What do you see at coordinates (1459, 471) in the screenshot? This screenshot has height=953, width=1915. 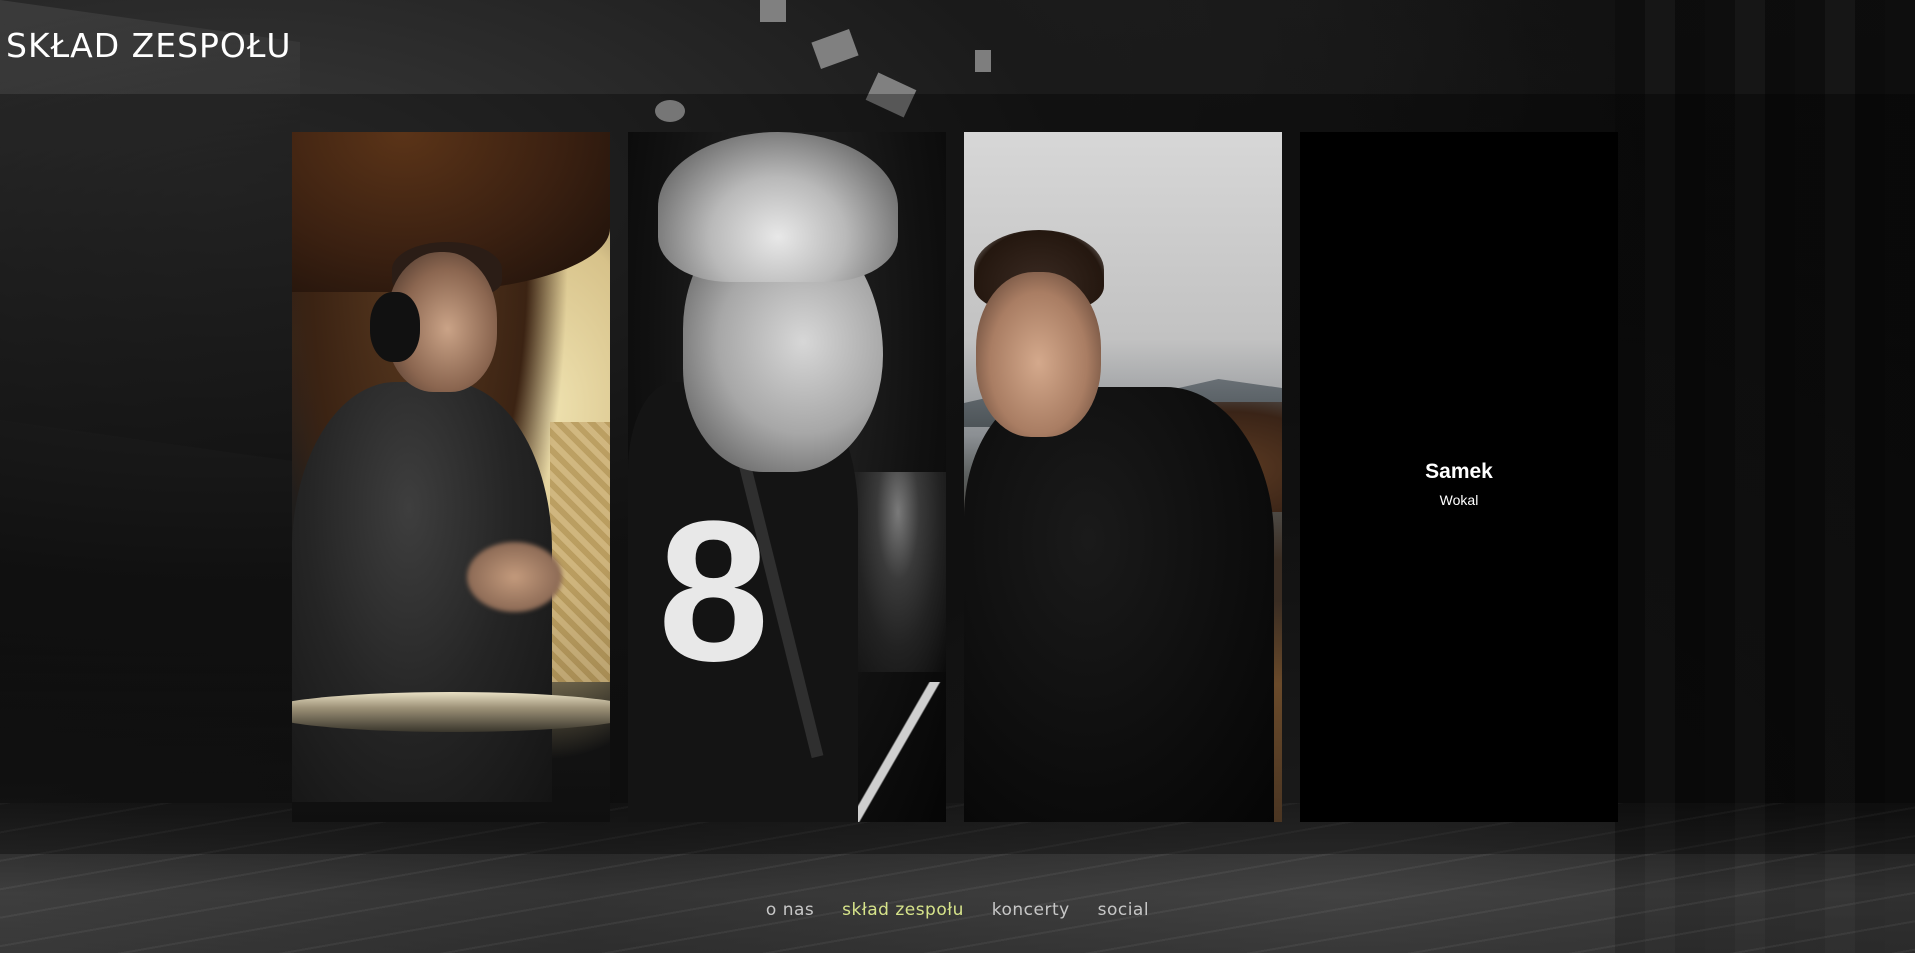 I see `member-name: Samek` at bounding box center [1459, 471].